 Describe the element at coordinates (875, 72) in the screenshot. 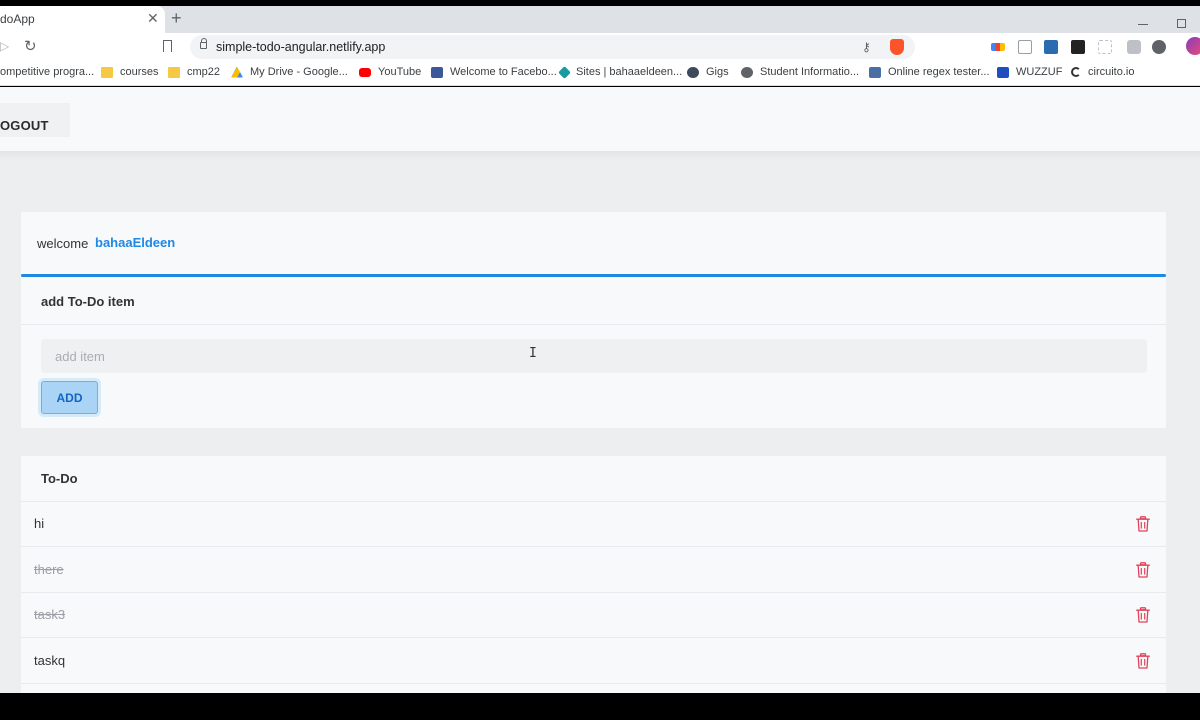

I see `regex-icon` at that location.